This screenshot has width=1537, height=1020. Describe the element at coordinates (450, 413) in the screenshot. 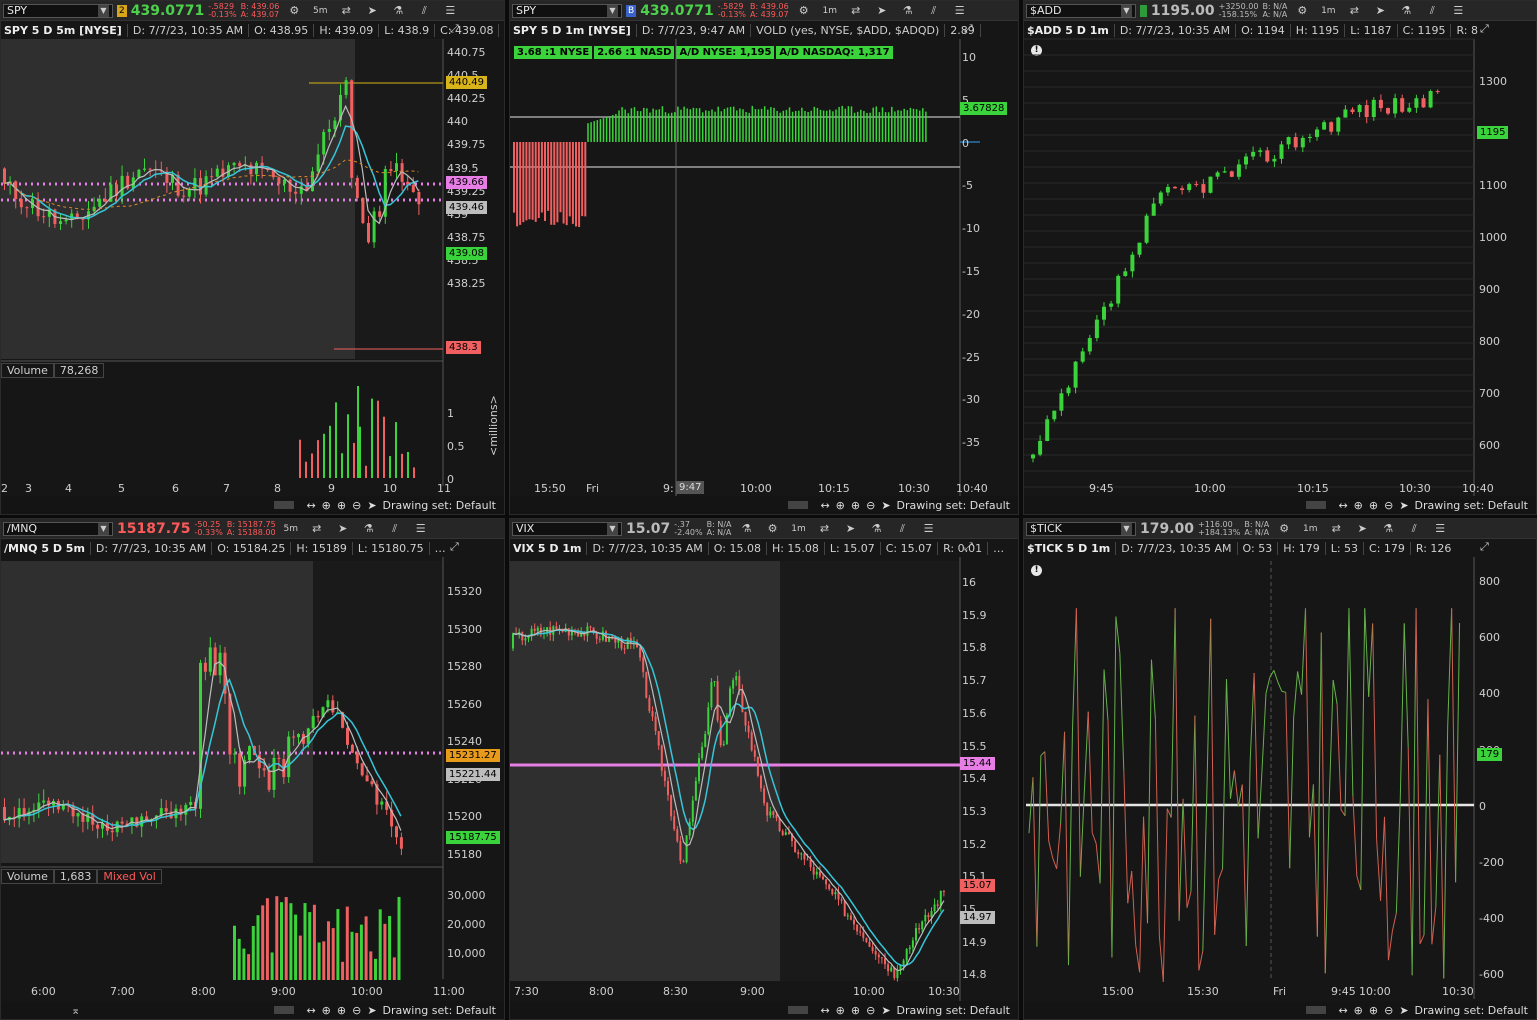

I see `volume-axis-tick: 1` at that location.